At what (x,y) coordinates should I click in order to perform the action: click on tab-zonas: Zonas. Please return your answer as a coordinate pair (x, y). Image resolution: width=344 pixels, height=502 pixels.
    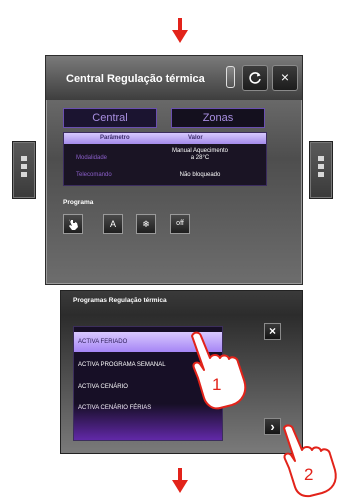
    Looking at the image, I should click on (218, 118).